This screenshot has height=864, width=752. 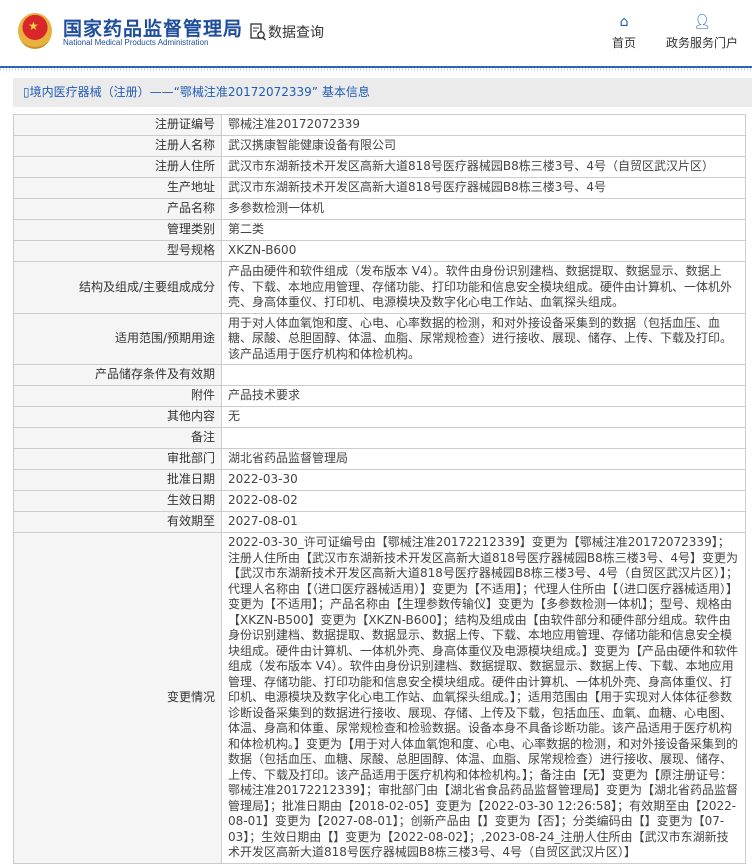 What do you see at coordinates (483, 146) in the screenshot?
I see `field-value: 武汉携康智能健康设备有限公司` at bounding box center [483, 146].